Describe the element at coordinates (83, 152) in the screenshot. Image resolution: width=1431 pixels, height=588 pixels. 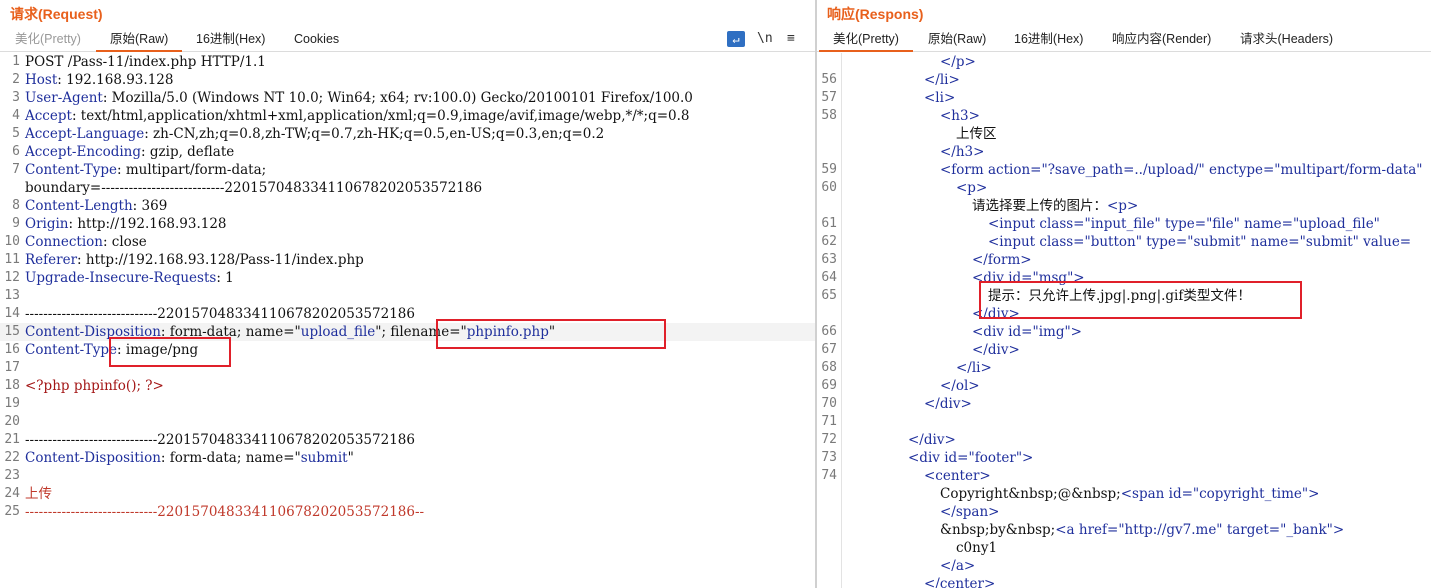
I see `code-token: Accept-Encoding` at that location.